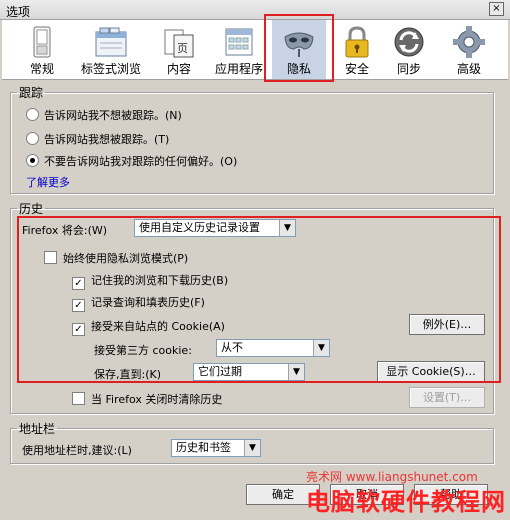  I want to click on padlock-icon, so click(357, 42).